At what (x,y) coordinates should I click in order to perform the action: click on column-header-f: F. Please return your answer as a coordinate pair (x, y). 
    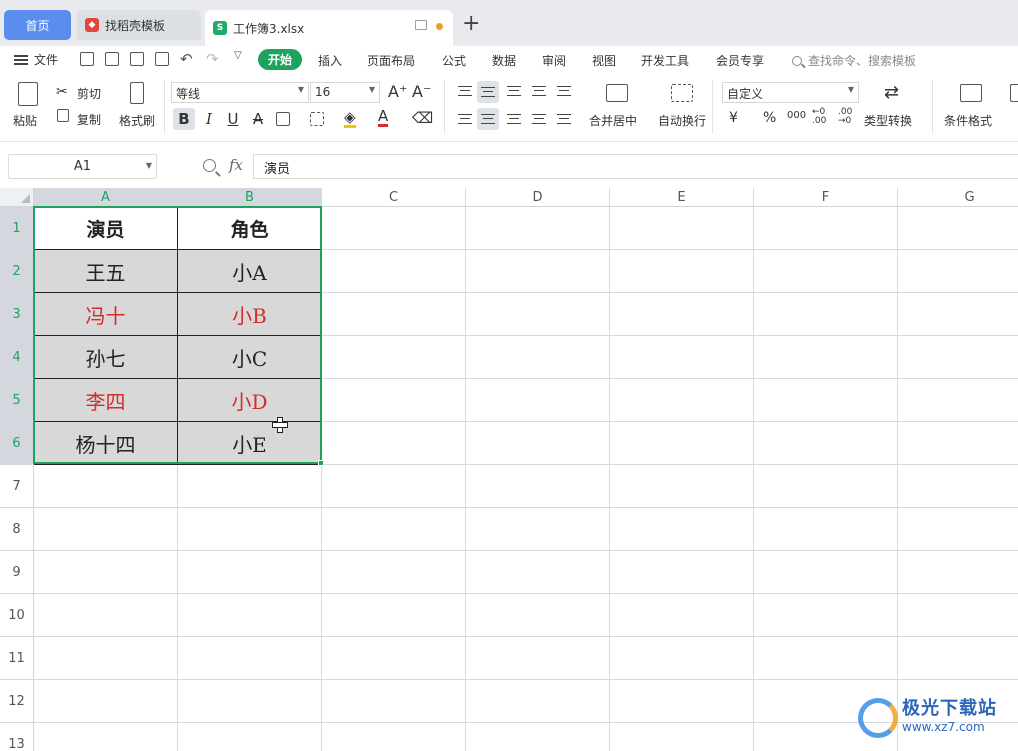
    Looking at the image, I should click on (826, 197).